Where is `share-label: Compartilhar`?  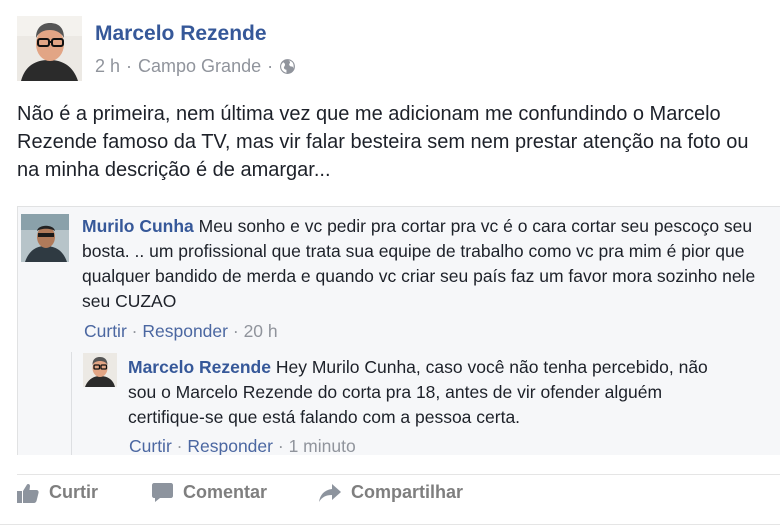
share-label: Compartilhar is located at coordinates (407, 492).